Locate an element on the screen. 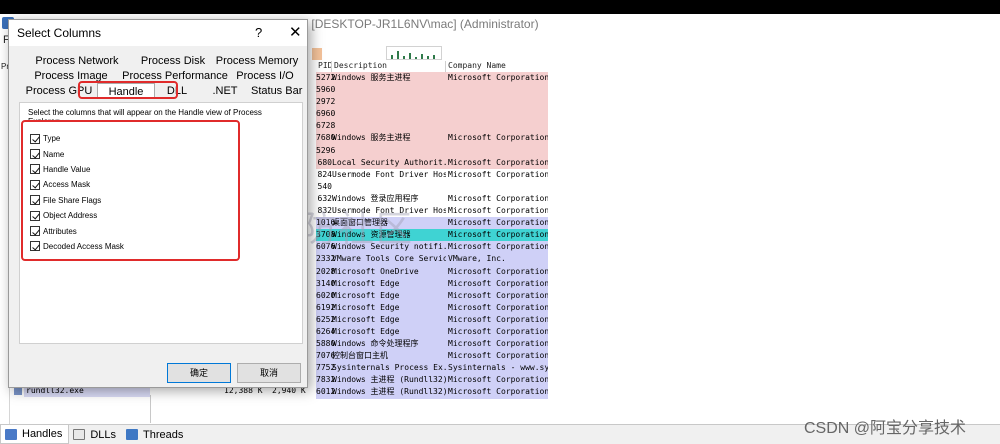  tab-threads: Threads is located at coordinates (155, 434).